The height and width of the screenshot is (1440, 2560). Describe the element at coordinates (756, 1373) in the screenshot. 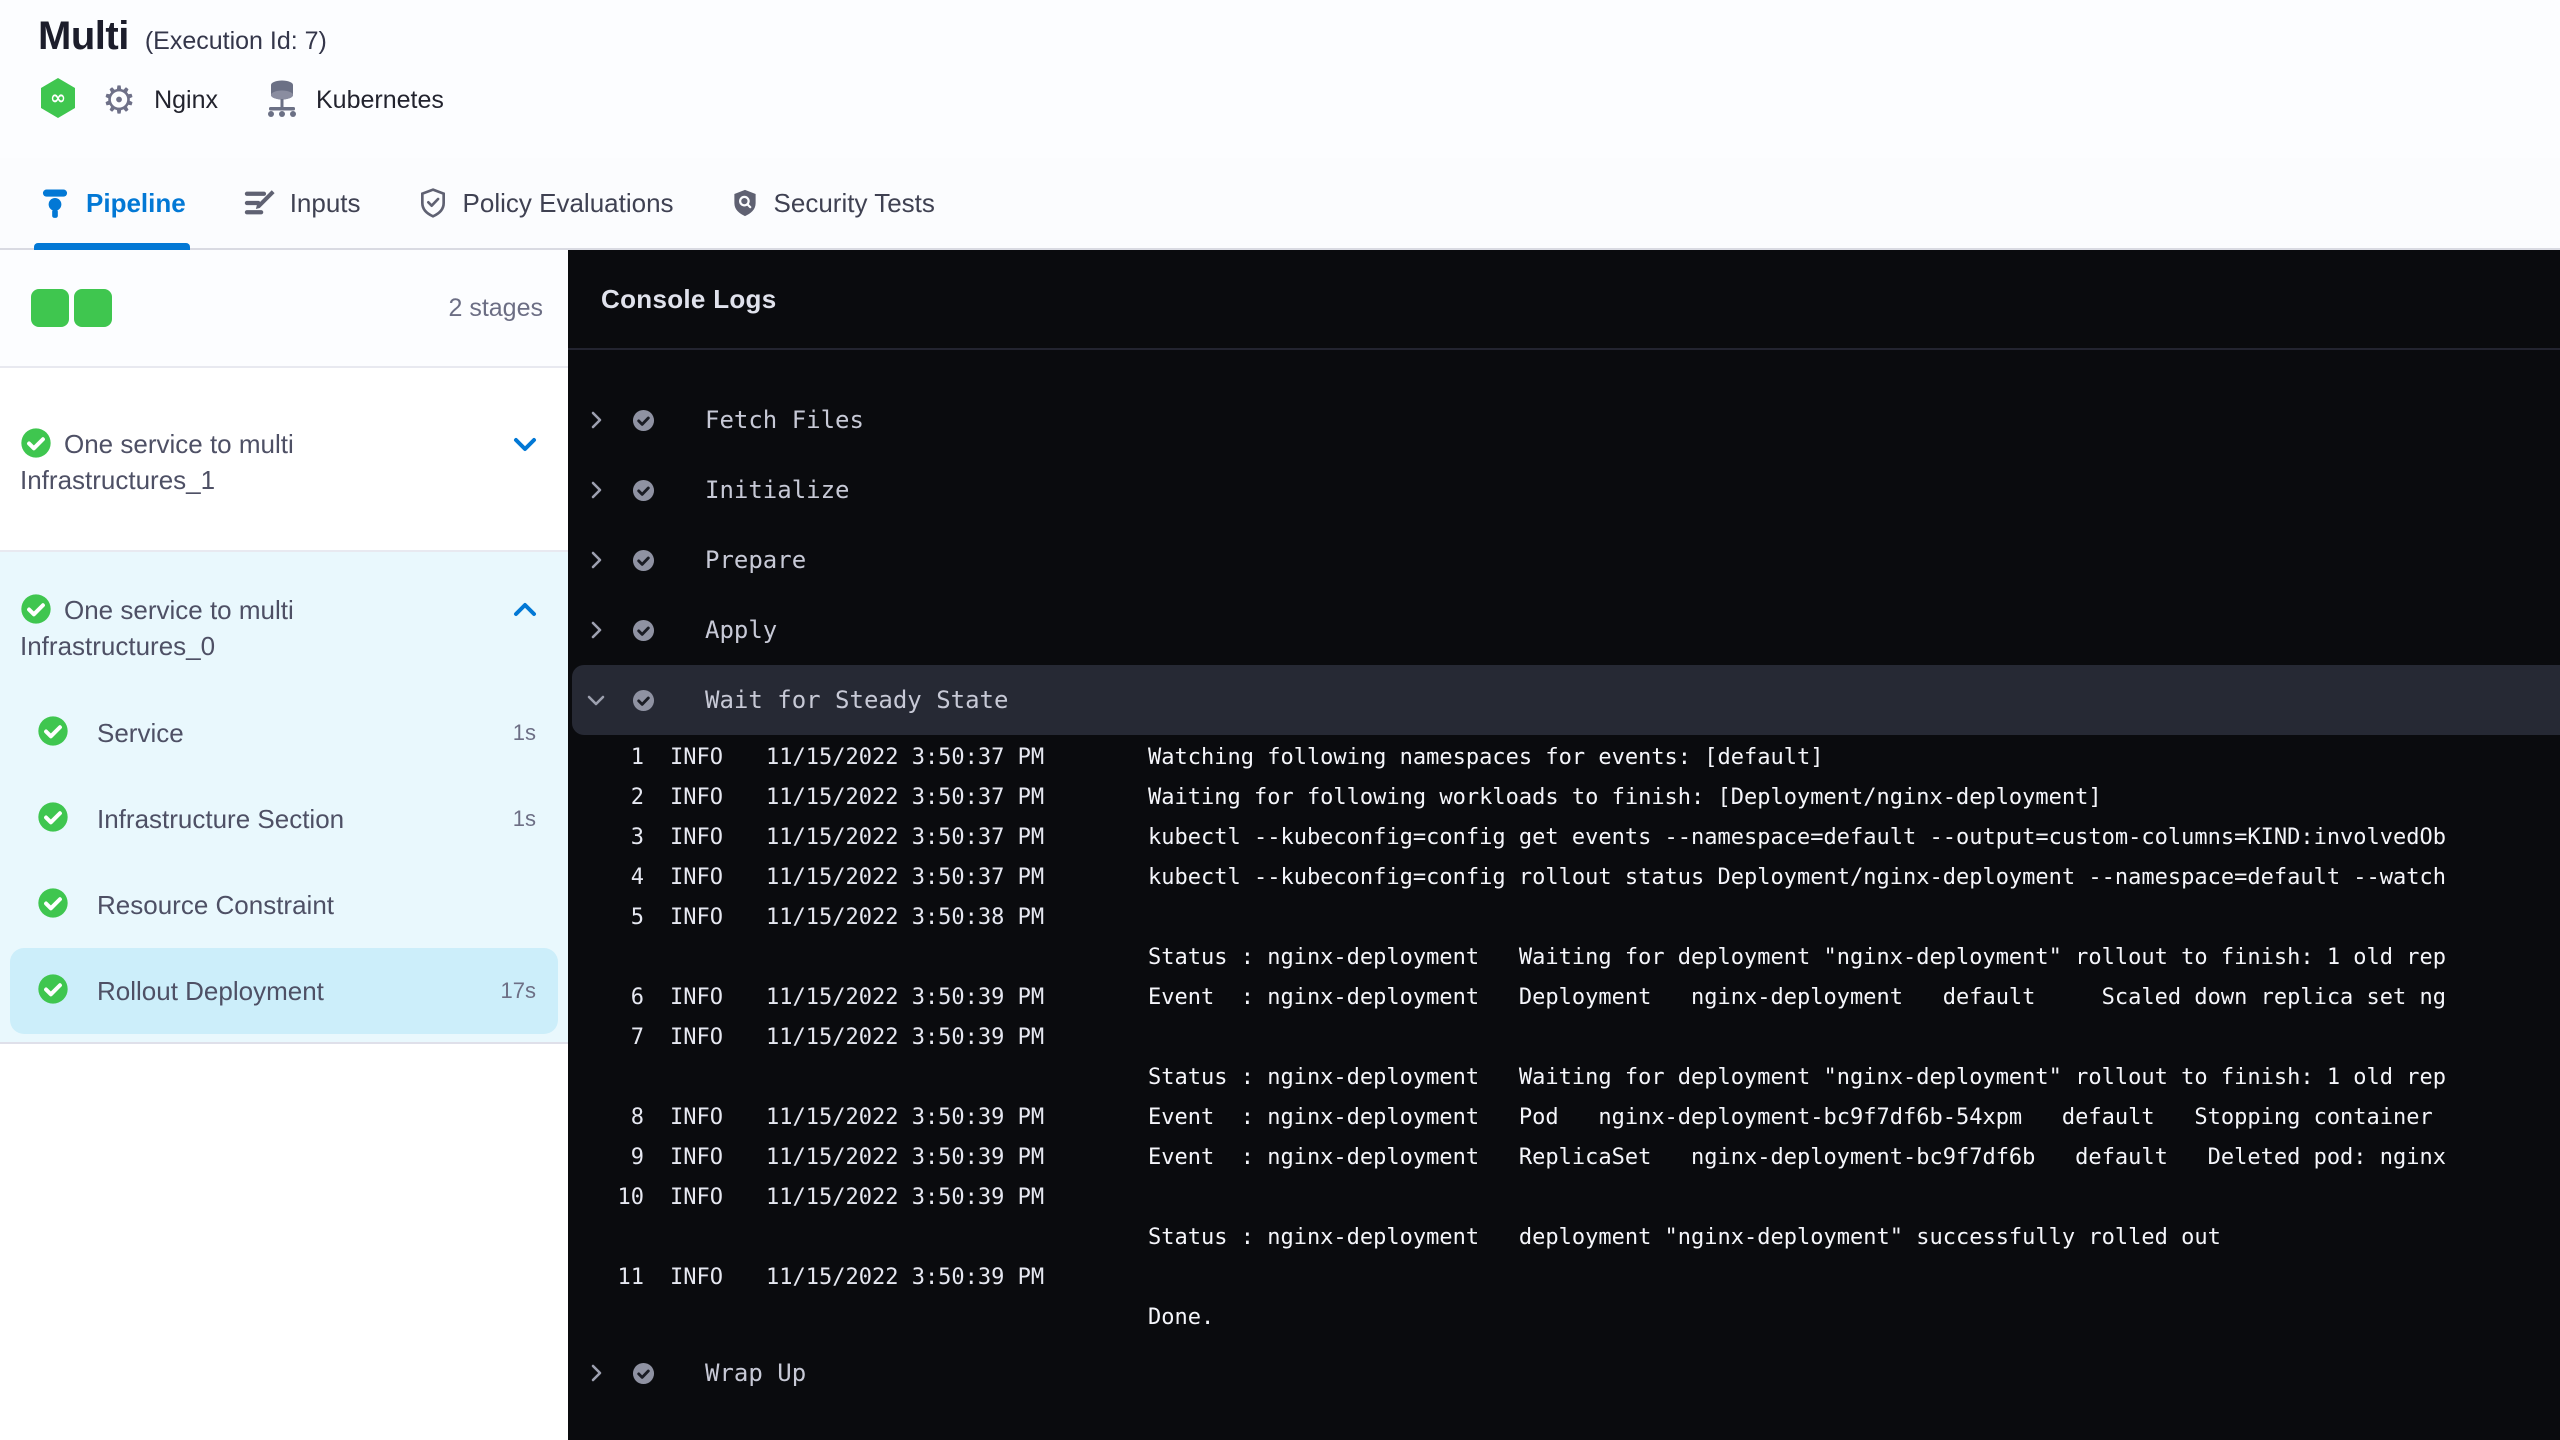

I see `console-step-label: Wrap Up` at that location.